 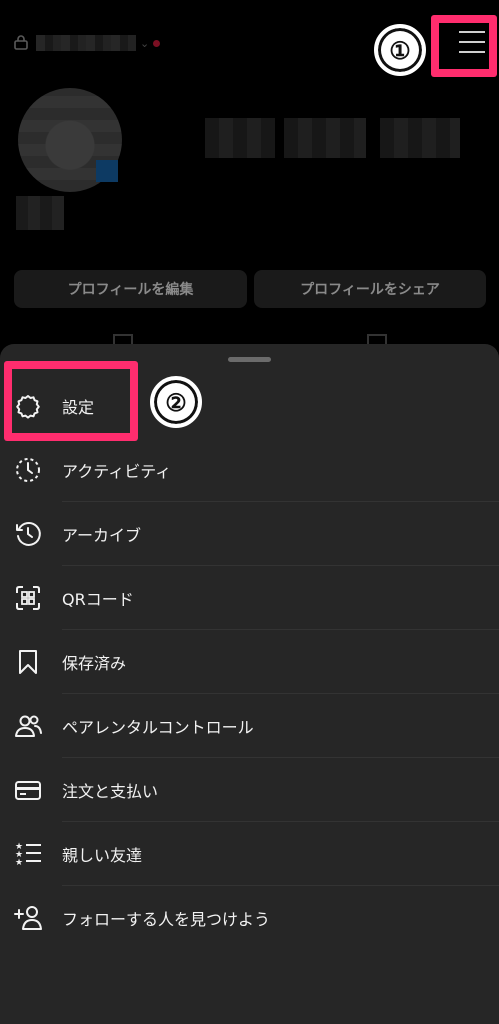 What do you see at coordinates (249, 534) in the screenshot?
I see `menu-item-archive: アーカイブ` at bounding box center [249, 534].